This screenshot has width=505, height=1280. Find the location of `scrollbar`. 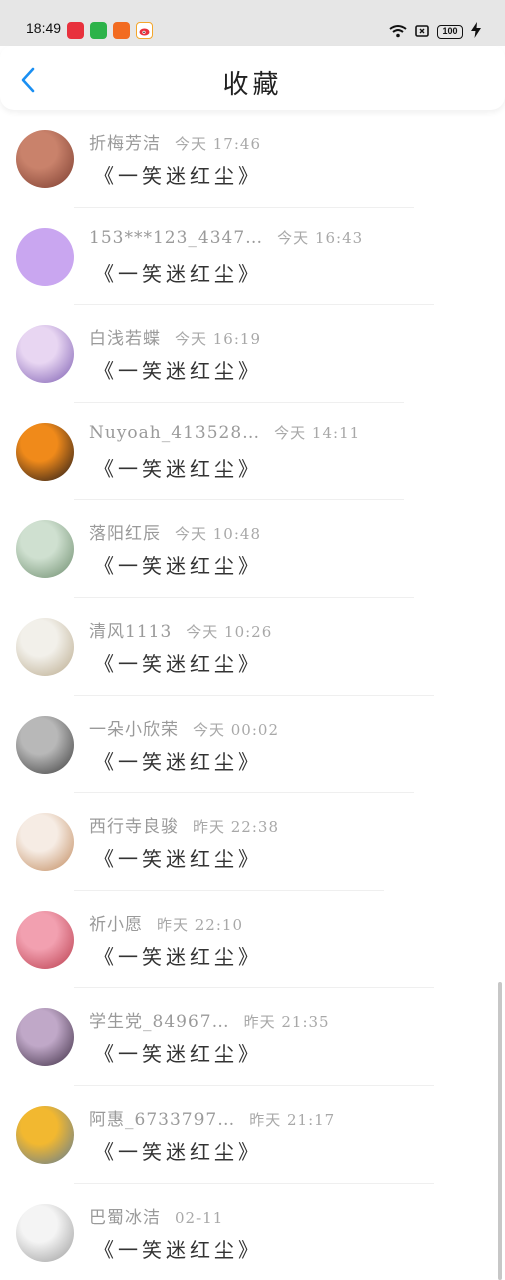

scrollbar is located at coordinates (500, 1131).